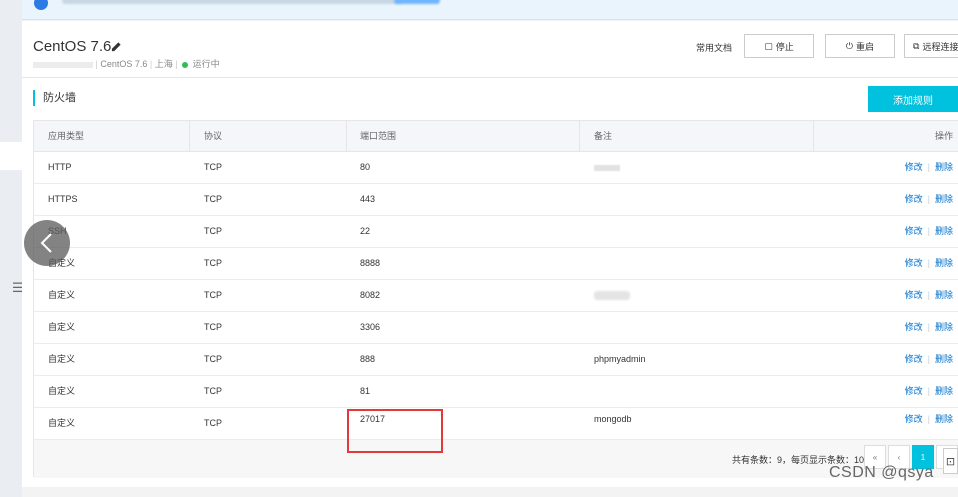  Describe the element at coordinates (60, 167) in the screenshot. I see `cell-type: HTTP` at that location.